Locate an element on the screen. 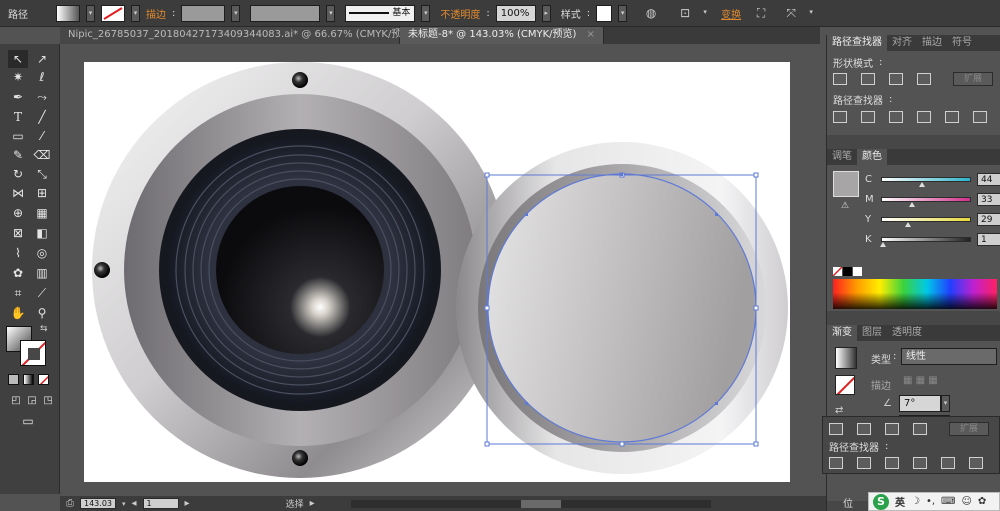  zoom-field: 143.03 is located at coordinates (98, 503).